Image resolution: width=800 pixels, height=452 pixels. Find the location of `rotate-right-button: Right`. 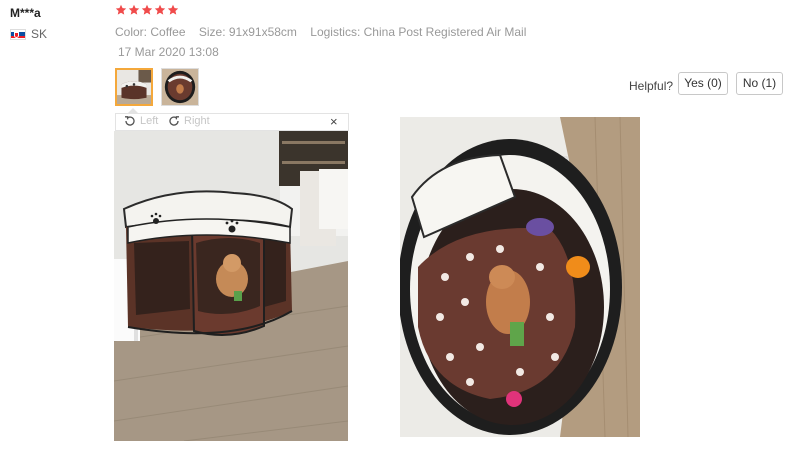

rotate-right-button: Right is located at coordinates (189, 121).